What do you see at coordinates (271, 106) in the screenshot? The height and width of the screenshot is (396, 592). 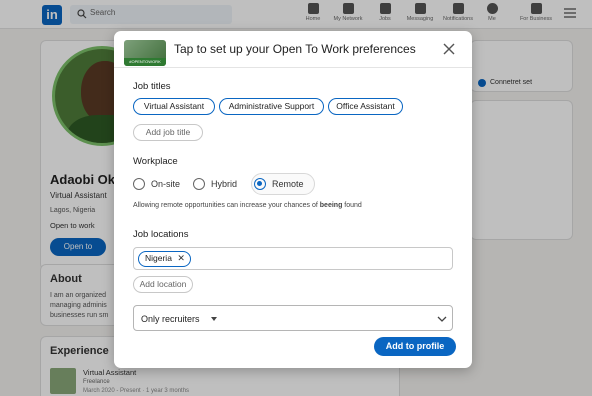 I see `job-title-chip: Administrative Support` at bounding box center [271, 106].